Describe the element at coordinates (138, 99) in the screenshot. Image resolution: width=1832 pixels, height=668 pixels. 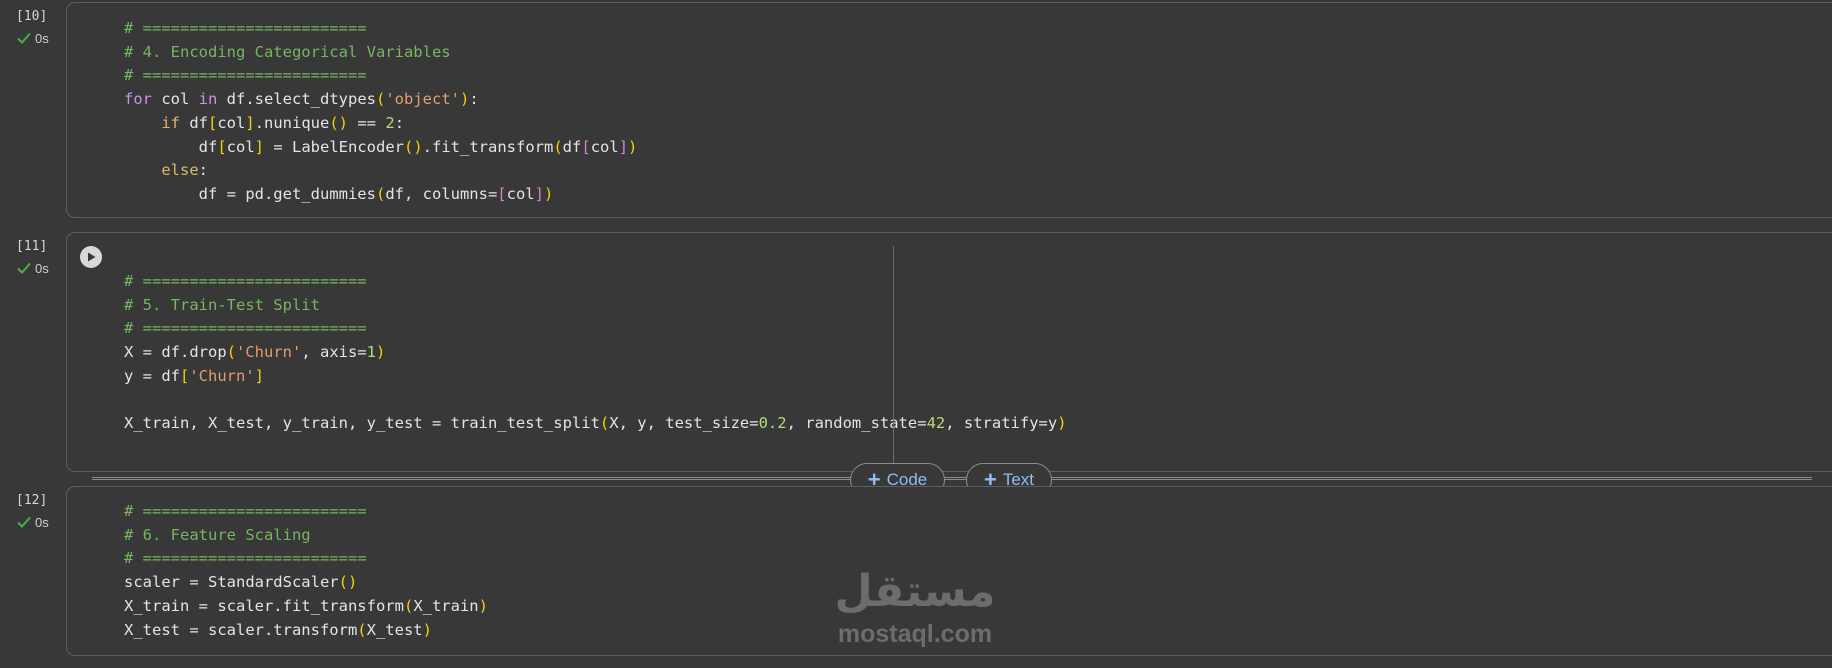
I see `code-token: for` at that location.